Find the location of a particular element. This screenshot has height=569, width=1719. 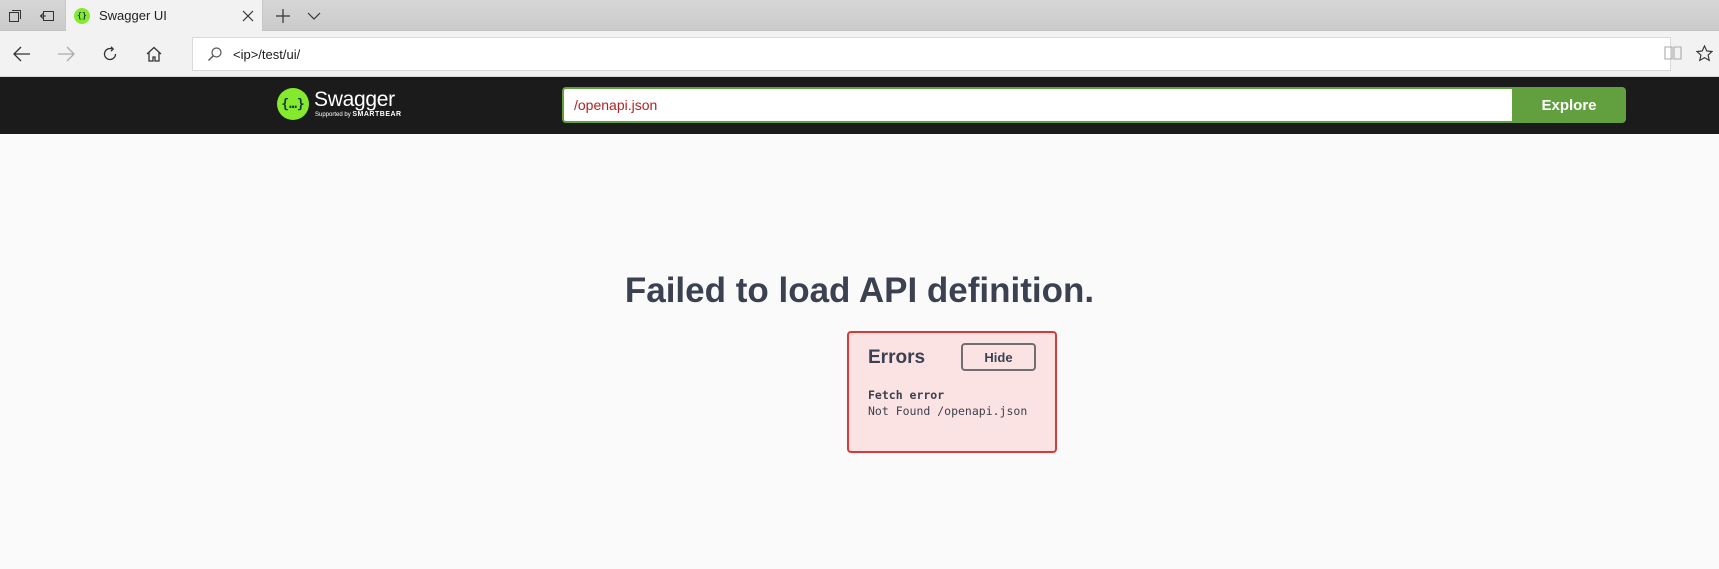

error-type: Fetch error is located at coordinates (906, 395).